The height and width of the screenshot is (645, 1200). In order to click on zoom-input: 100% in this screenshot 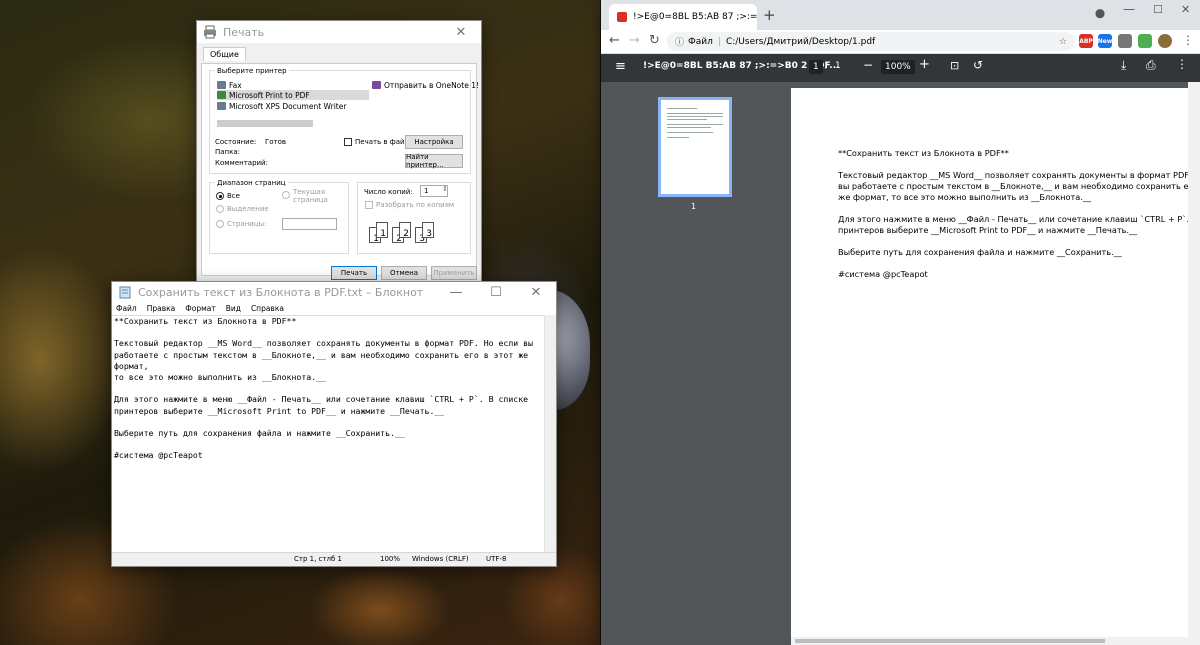, I will do `click(898, 67)`.